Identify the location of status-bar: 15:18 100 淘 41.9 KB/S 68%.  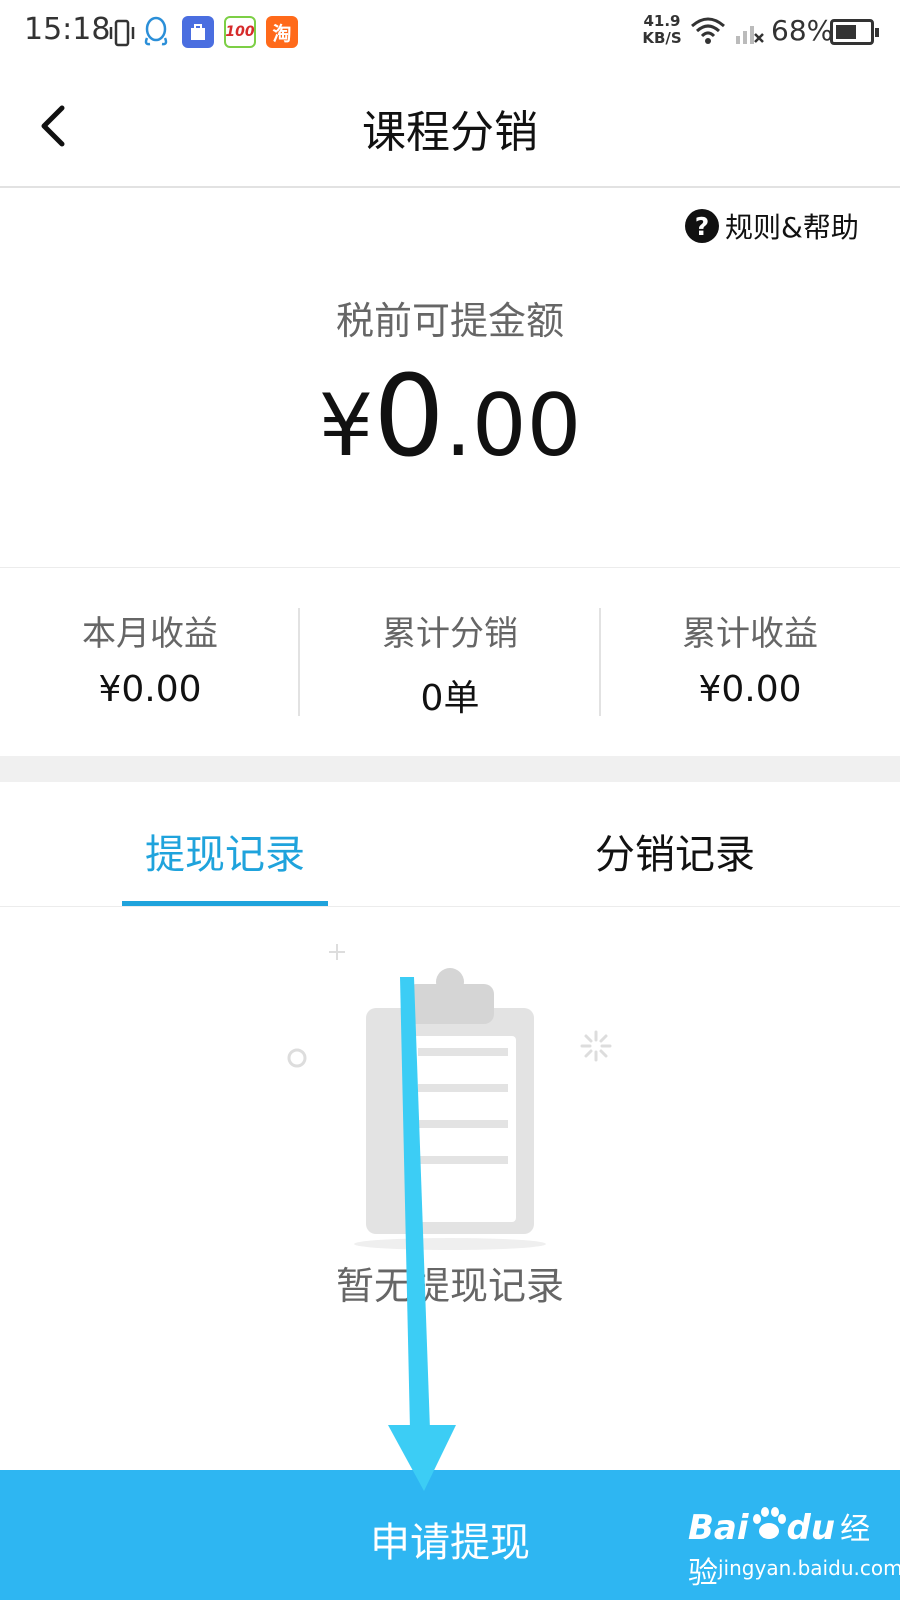
(450, 33).